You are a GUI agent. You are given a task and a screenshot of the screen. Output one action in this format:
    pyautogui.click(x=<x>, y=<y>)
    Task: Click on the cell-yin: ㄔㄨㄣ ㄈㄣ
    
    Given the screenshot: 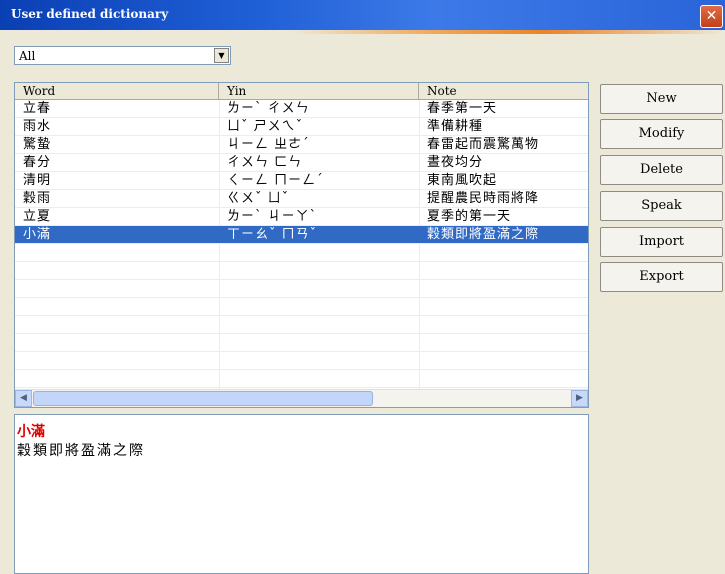 What is the action you would take?
    pyautogui.click(x=265, y=162)
    